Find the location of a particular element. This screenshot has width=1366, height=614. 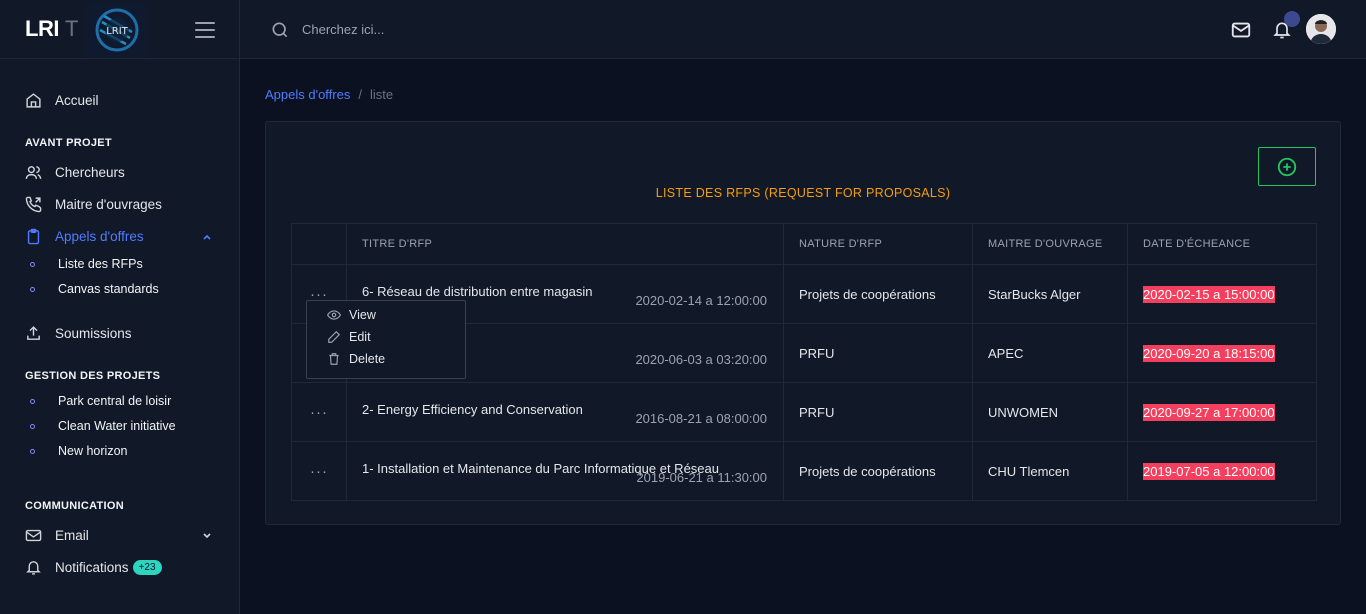

brand-name: LRI T is located at coordinates (51, 29).